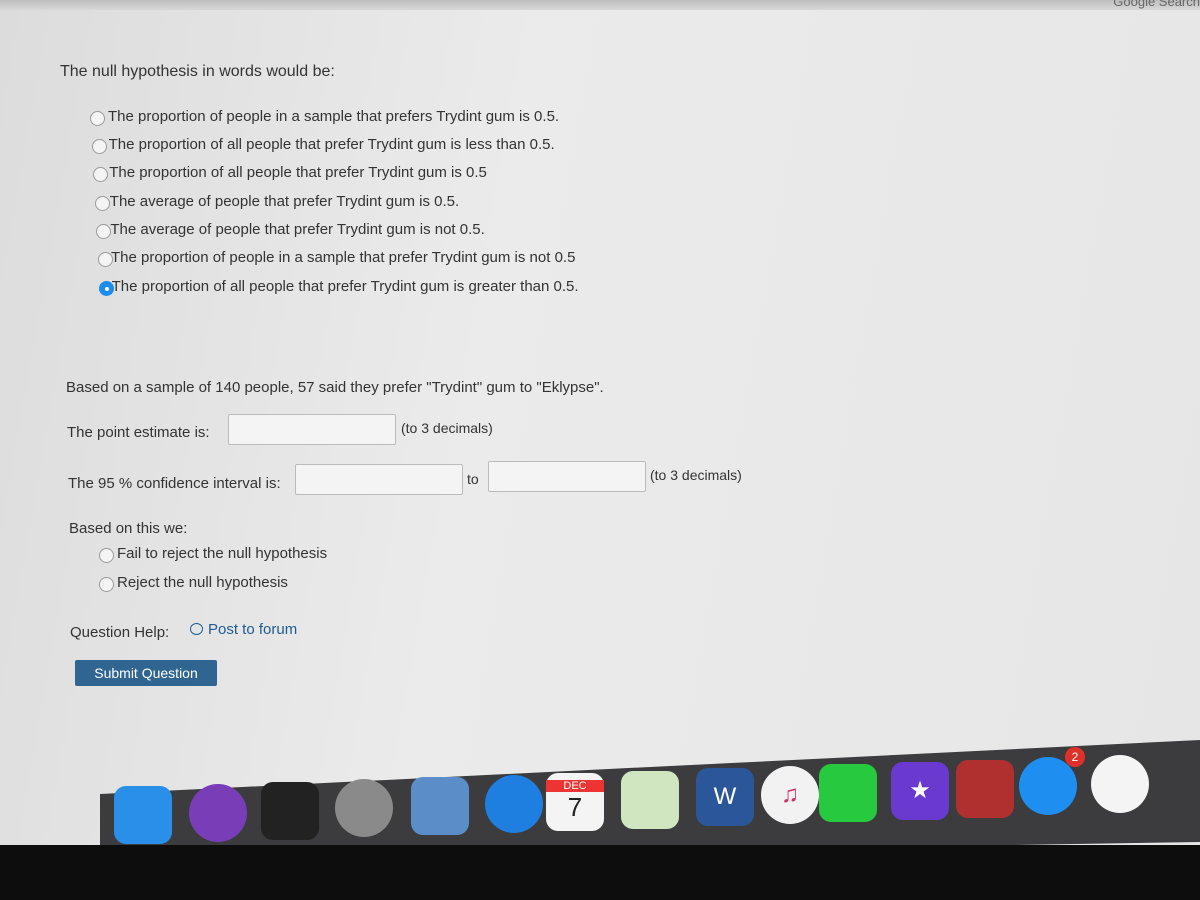 Image resolution: width=1200 pixels, height=900 pixels. I want to click on submit-question-button: Submit Question, so click(146, 673).